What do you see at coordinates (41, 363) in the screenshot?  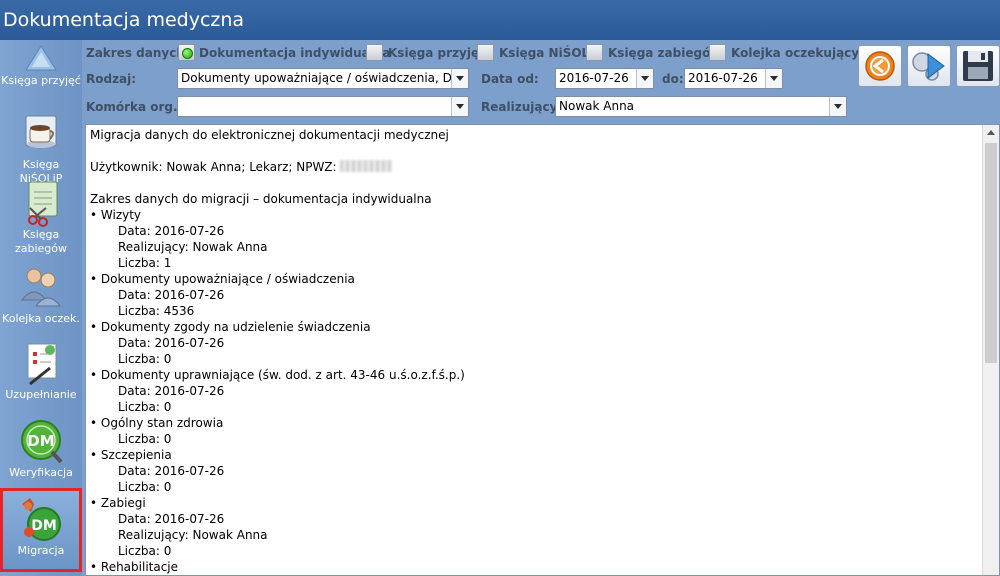 I see `document-pen-icon` at bounding box center [41, 363].